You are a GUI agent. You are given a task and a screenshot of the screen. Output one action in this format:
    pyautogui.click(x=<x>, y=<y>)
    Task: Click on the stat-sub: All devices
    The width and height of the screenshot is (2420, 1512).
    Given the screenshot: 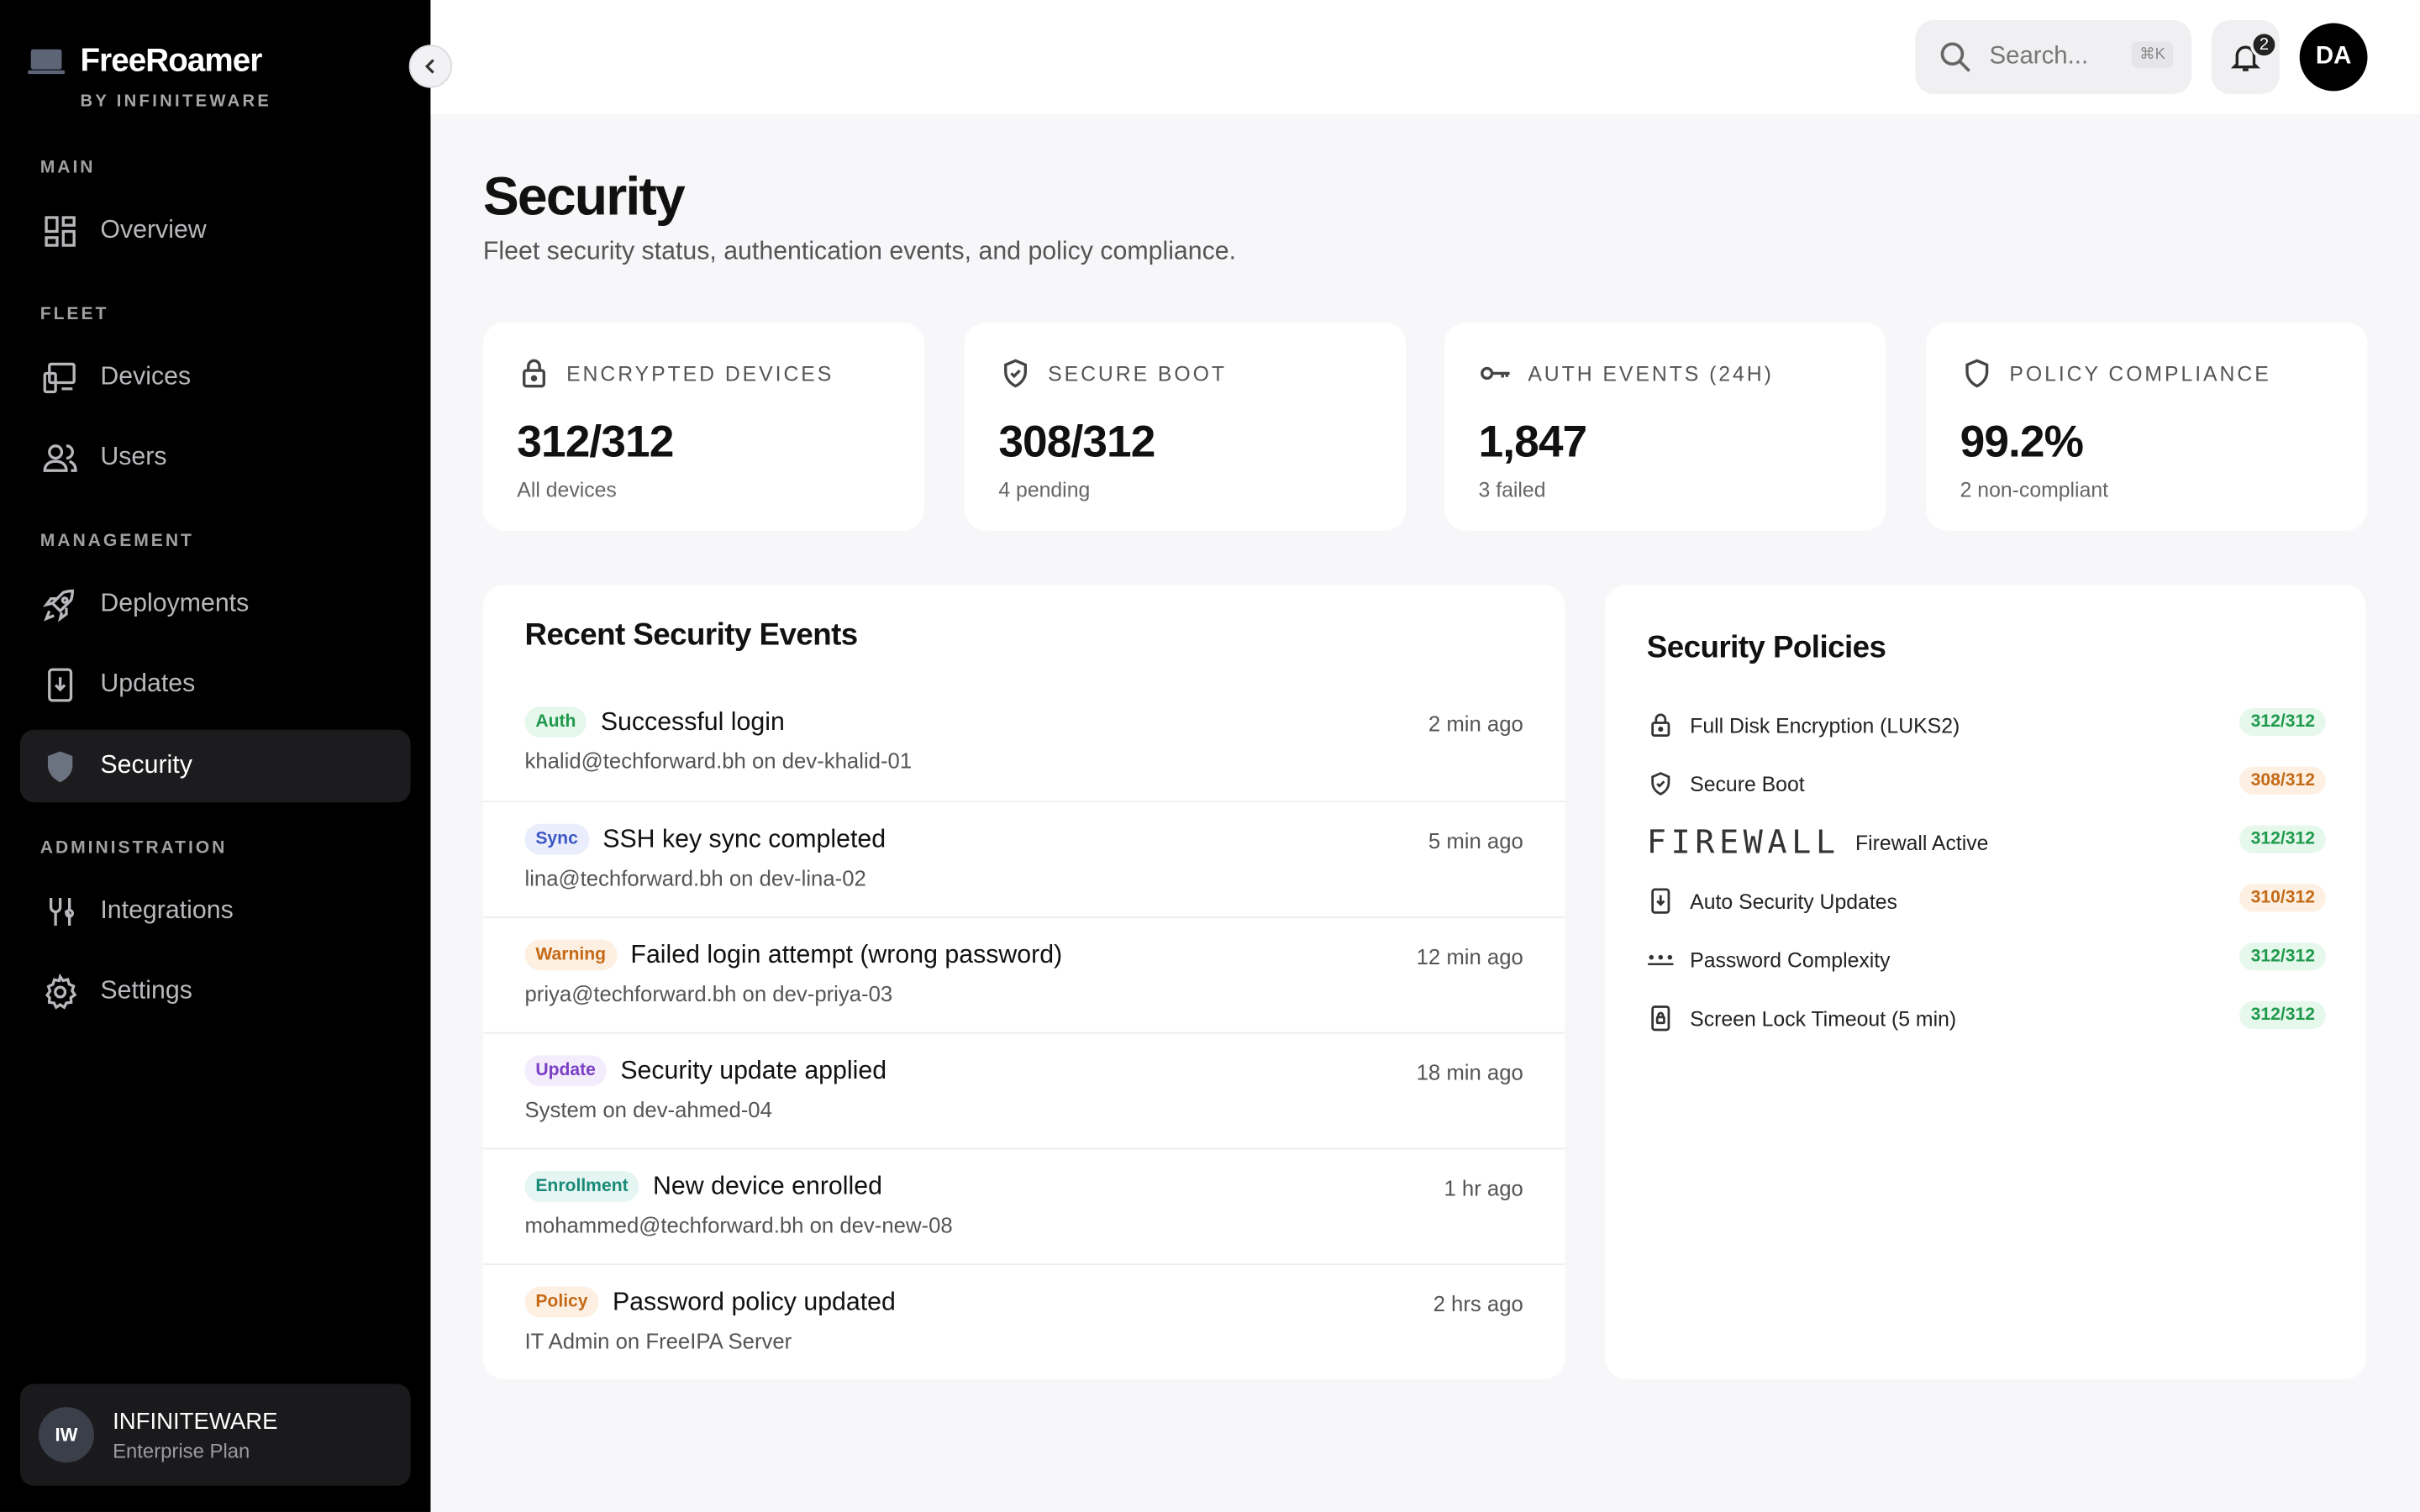 What is the action you would take?
    pyautogui.click(x=567, y=489)
    